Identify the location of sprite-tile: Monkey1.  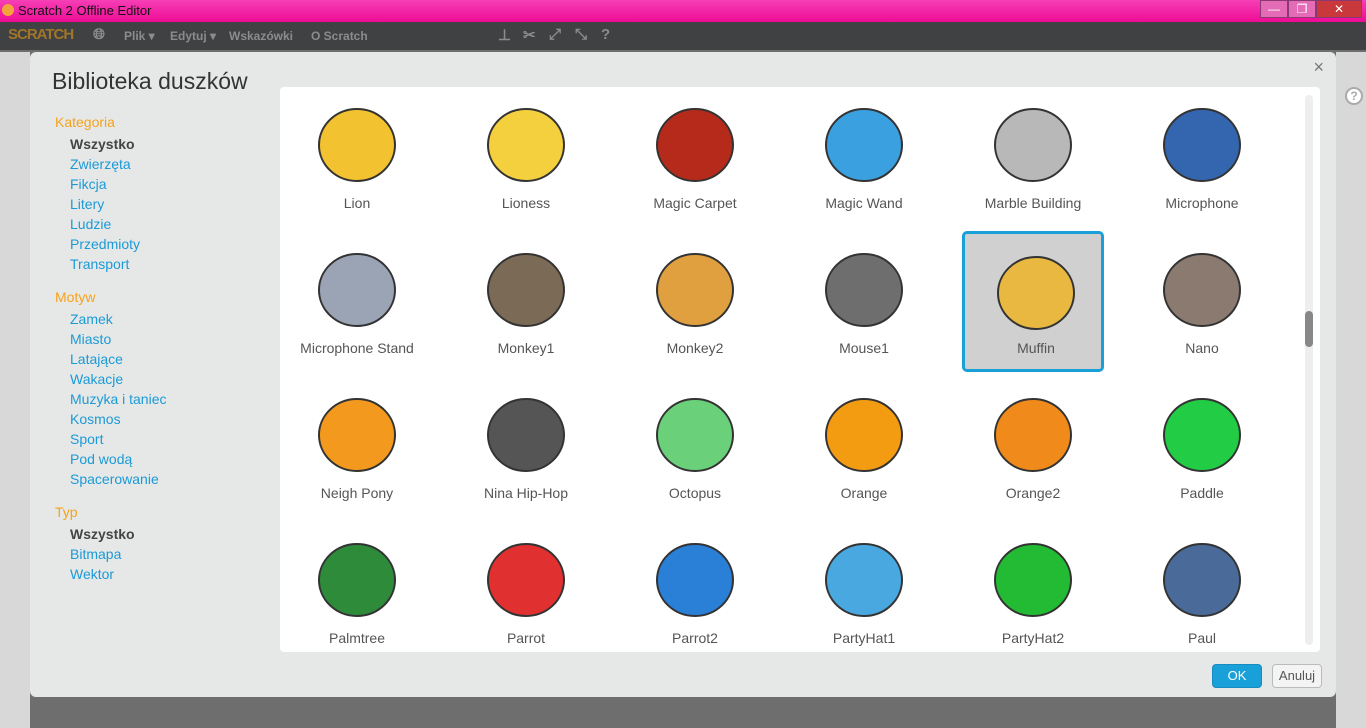
(526, 301).